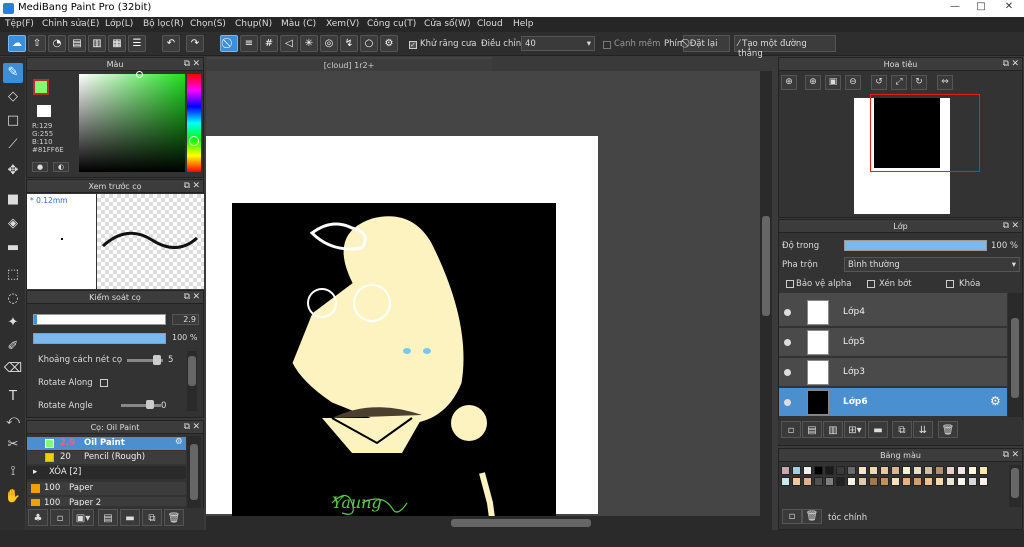 This screenshot has width=1024, height=547. What do you see at coordinates (60, 517) in the screenshot?
I see `new-brush-icon: ▫` at bounding box center [60, 517].